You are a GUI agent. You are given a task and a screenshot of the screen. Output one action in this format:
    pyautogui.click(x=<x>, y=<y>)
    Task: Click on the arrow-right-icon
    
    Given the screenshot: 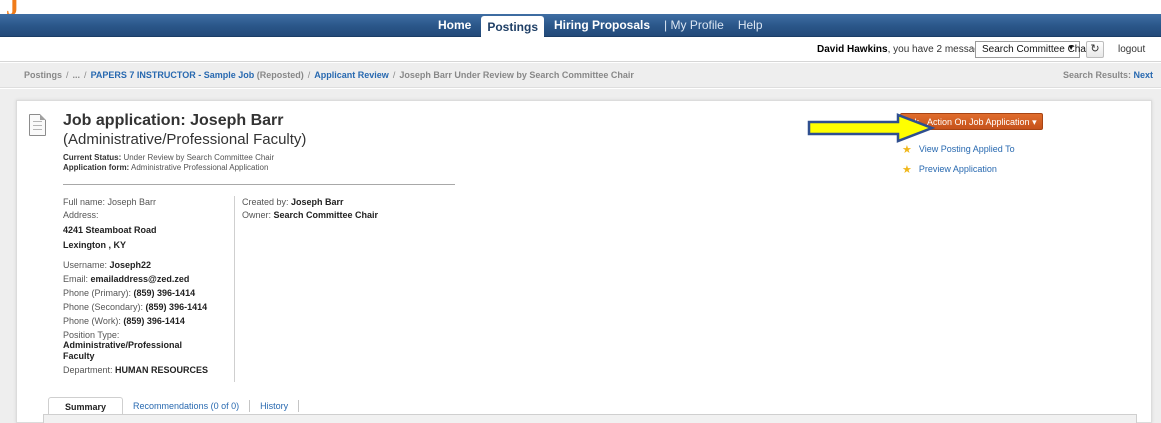 What is the action you would take?
    pyautogui.click(x=871, y=128)
    